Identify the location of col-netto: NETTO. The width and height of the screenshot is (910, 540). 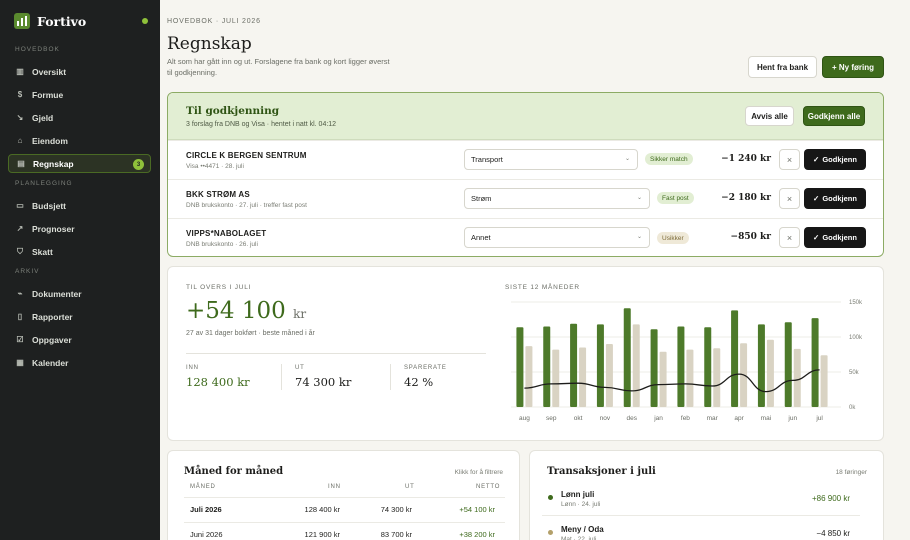
(488, 487).